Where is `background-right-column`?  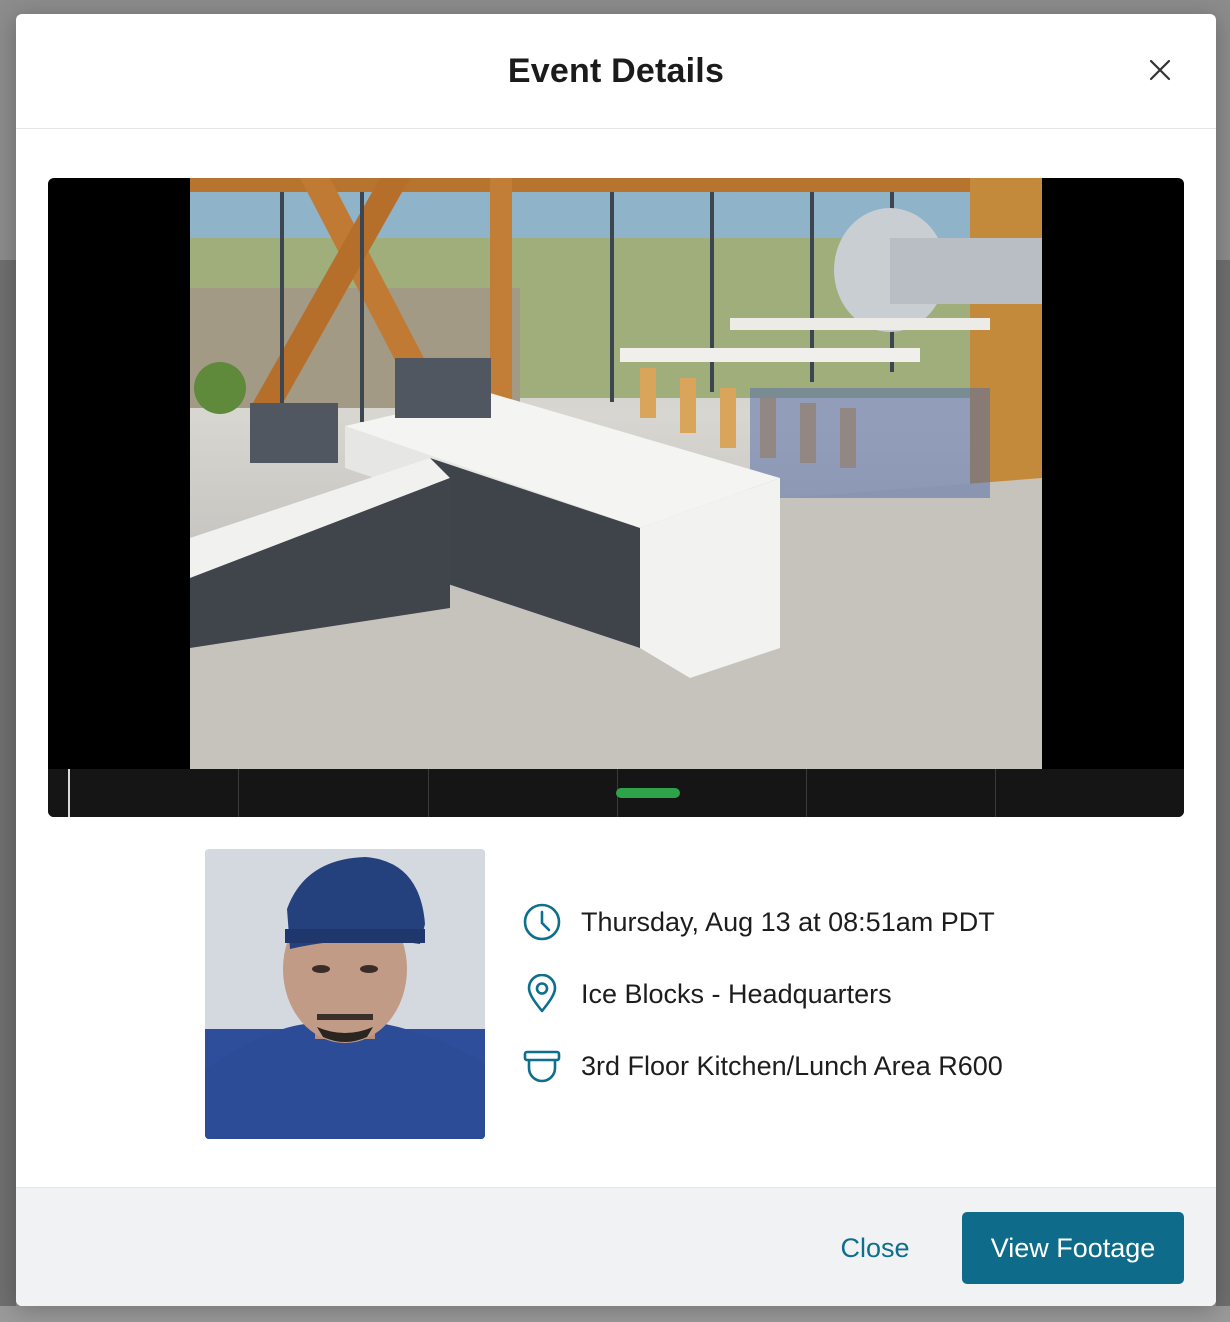
background-right-column is located at coordinates (1223, 785).